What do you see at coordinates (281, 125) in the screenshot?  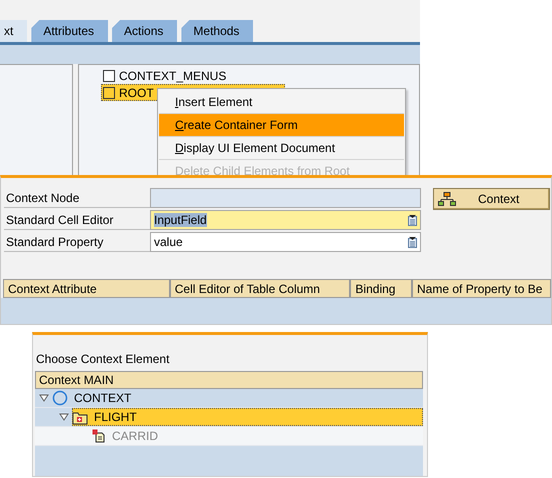 I see `menu-item: Create Container Form` at bounding box center [281, 125].